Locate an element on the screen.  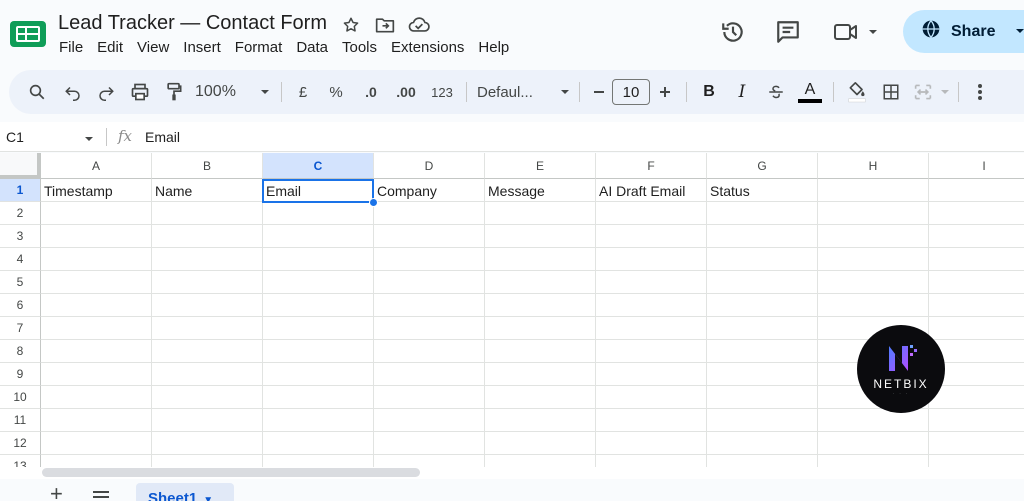
row-header-10: 10 is located at coordinates (20, 397).